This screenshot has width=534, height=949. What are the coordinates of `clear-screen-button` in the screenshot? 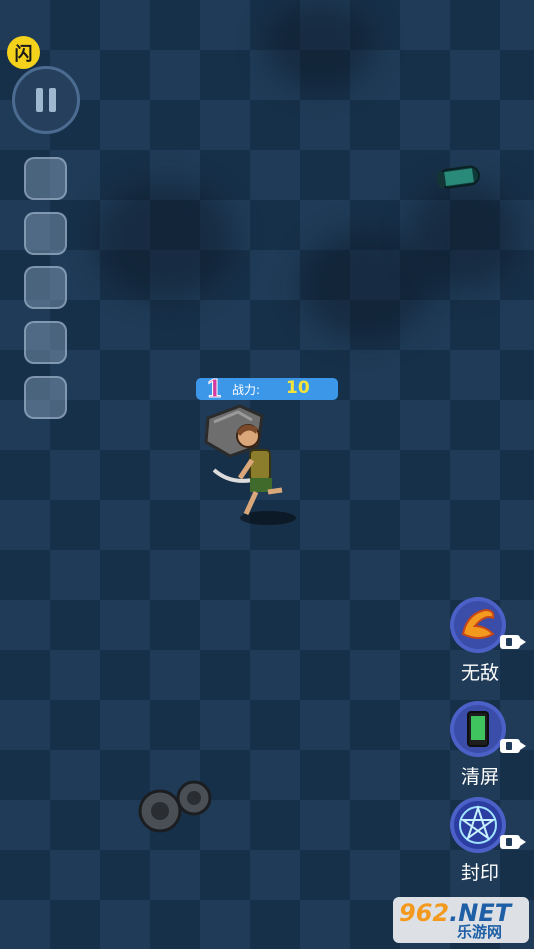 It's located at (478, 729).